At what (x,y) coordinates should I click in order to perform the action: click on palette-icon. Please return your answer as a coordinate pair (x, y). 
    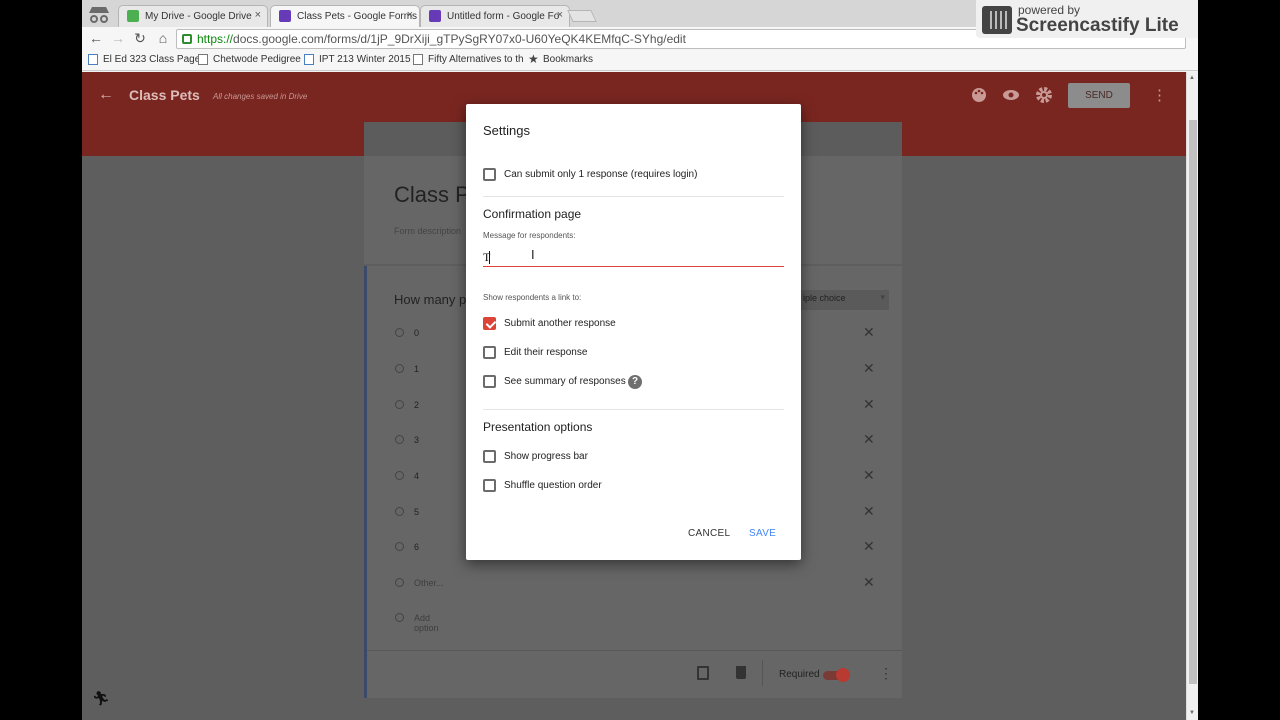
    Looking at the image, I should click on (979, 95).